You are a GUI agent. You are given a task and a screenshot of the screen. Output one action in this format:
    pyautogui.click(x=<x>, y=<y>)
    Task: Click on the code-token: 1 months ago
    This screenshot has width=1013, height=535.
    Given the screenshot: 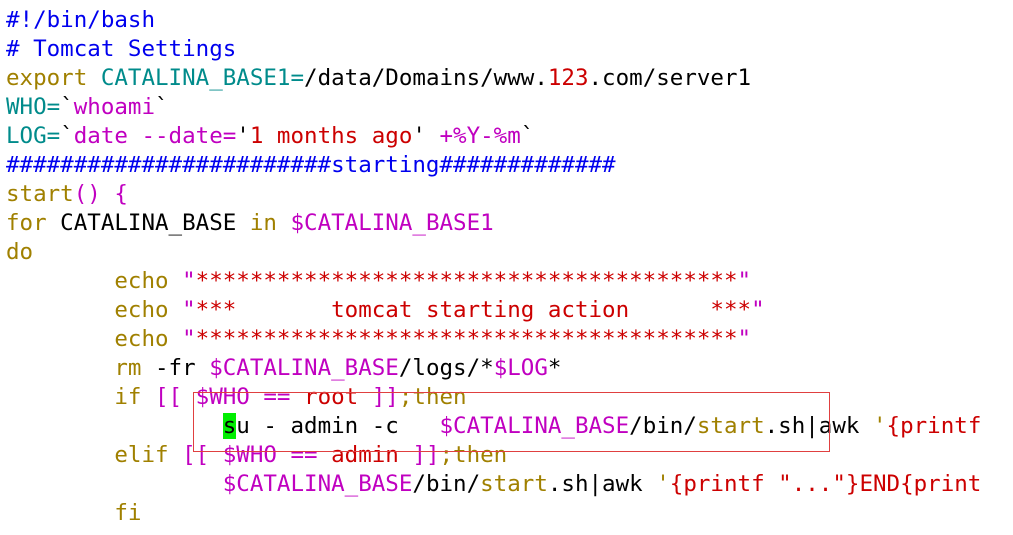 What is the action you would take?
    pyautogui.click(x=331, y=136)
    